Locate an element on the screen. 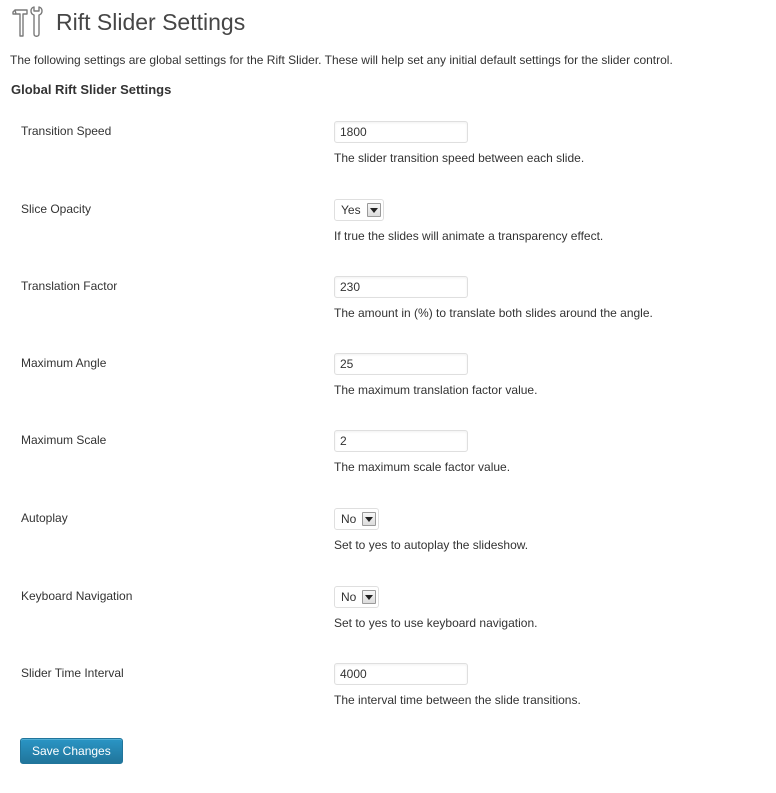 This screenshot has height=793, width=776. setting-description: The maximum translation factor value. is located at coordinates (436, 390).